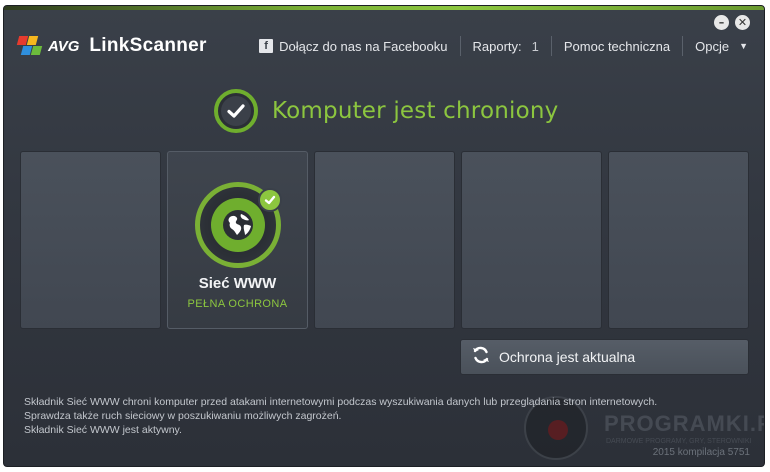 This screenshot has width=770, height=472. I want to click on component-tile-web: Sieć WWW PEŁNA OCHRONA, so click(237, 240).